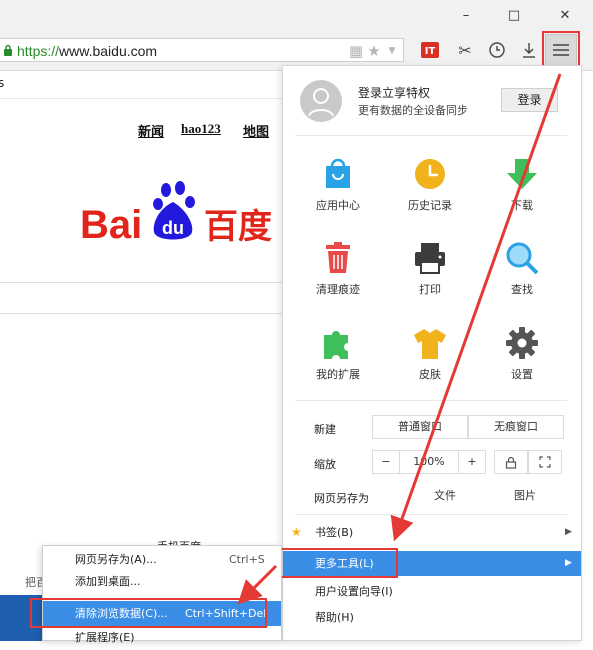 Image resolution: width=593 pixels, height=650 pixels. I want to click on trash-icon, so click(338, 257).